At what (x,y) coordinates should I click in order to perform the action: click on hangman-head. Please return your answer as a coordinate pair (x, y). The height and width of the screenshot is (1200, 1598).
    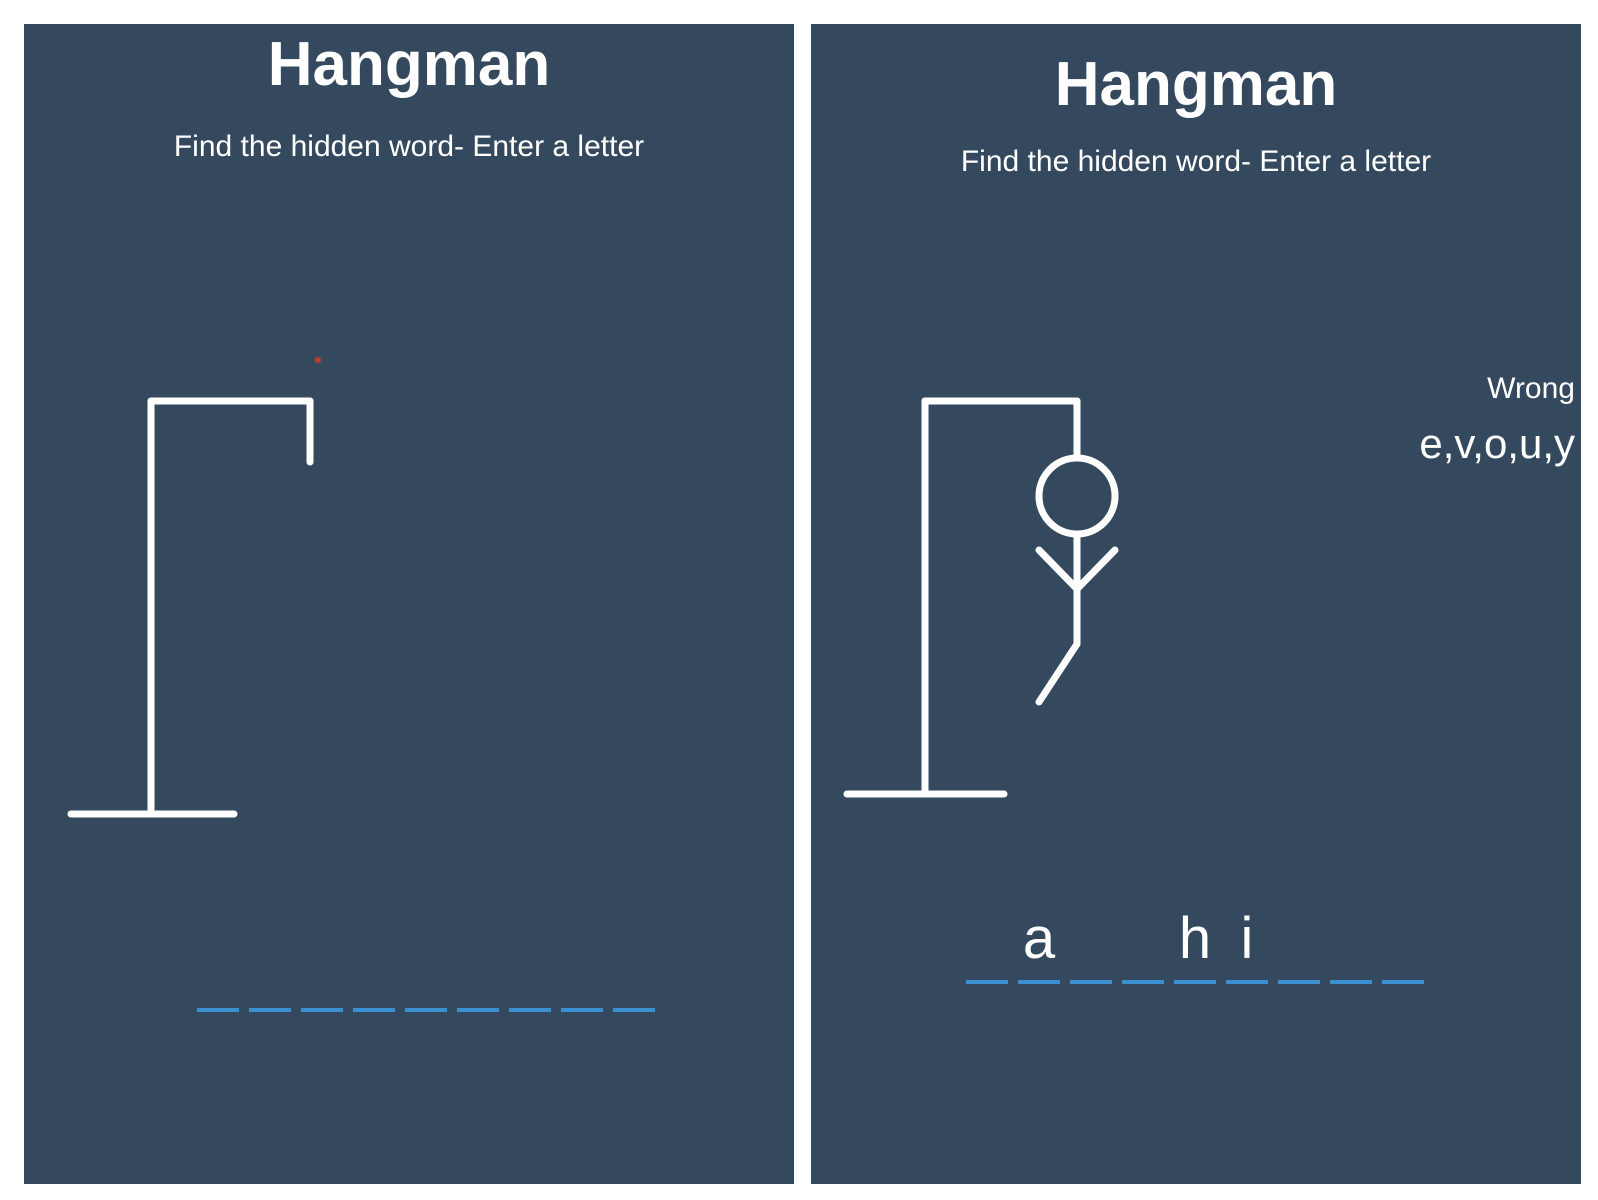
    Looking at the image, I should click on (1077, 496).